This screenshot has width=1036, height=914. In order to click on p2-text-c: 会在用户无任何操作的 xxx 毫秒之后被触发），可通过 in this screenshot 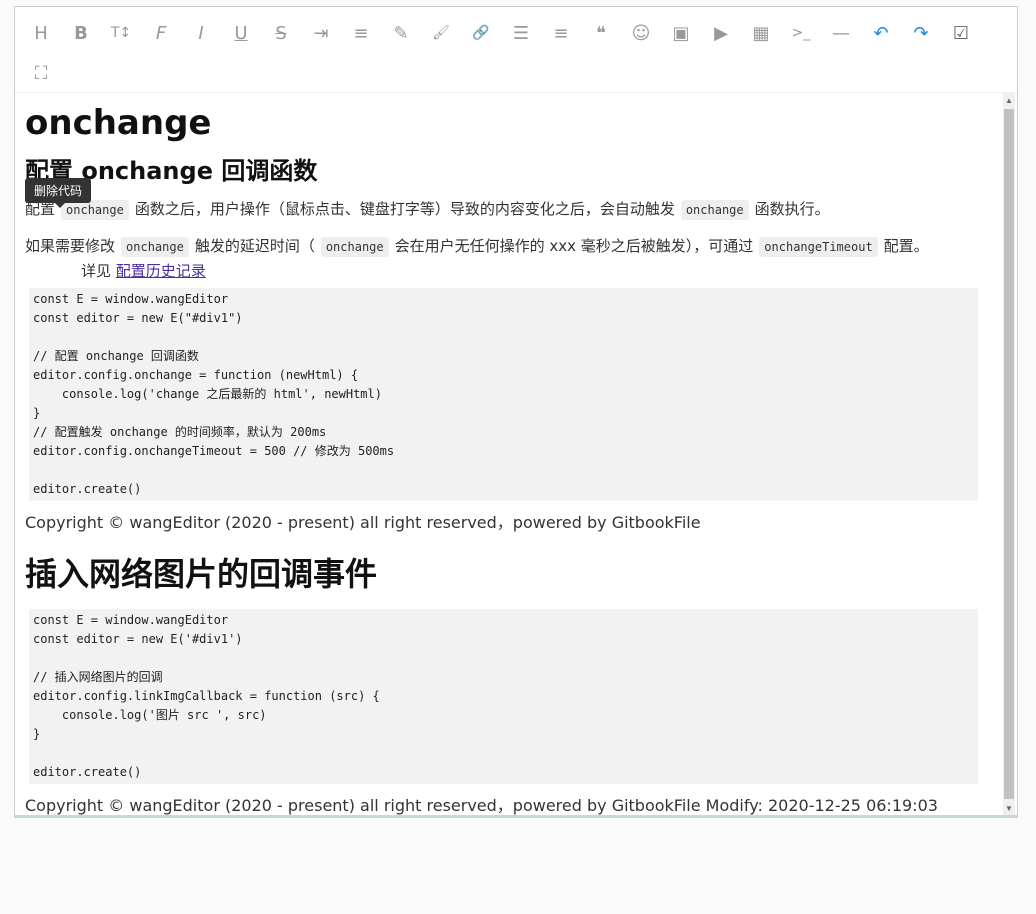, I will do `click(574, 246)`.